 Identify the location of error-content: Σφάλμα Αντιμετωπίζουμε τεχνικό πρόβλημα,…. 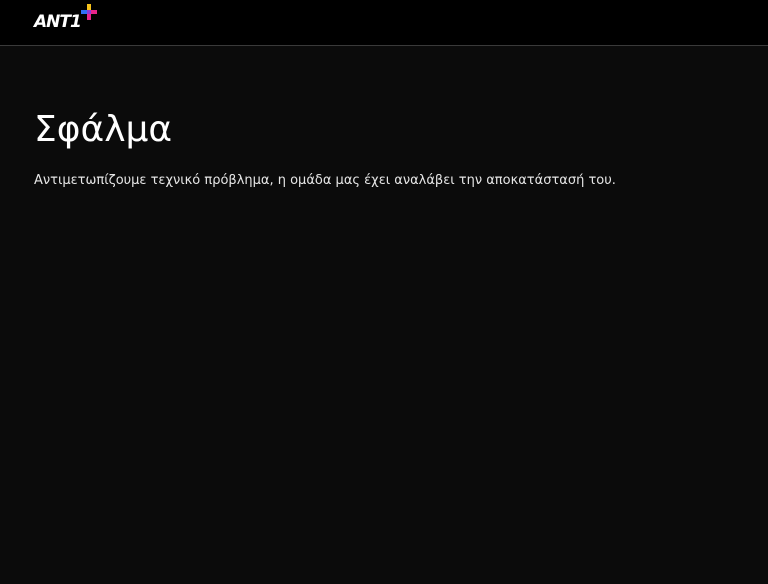
(384, 149).